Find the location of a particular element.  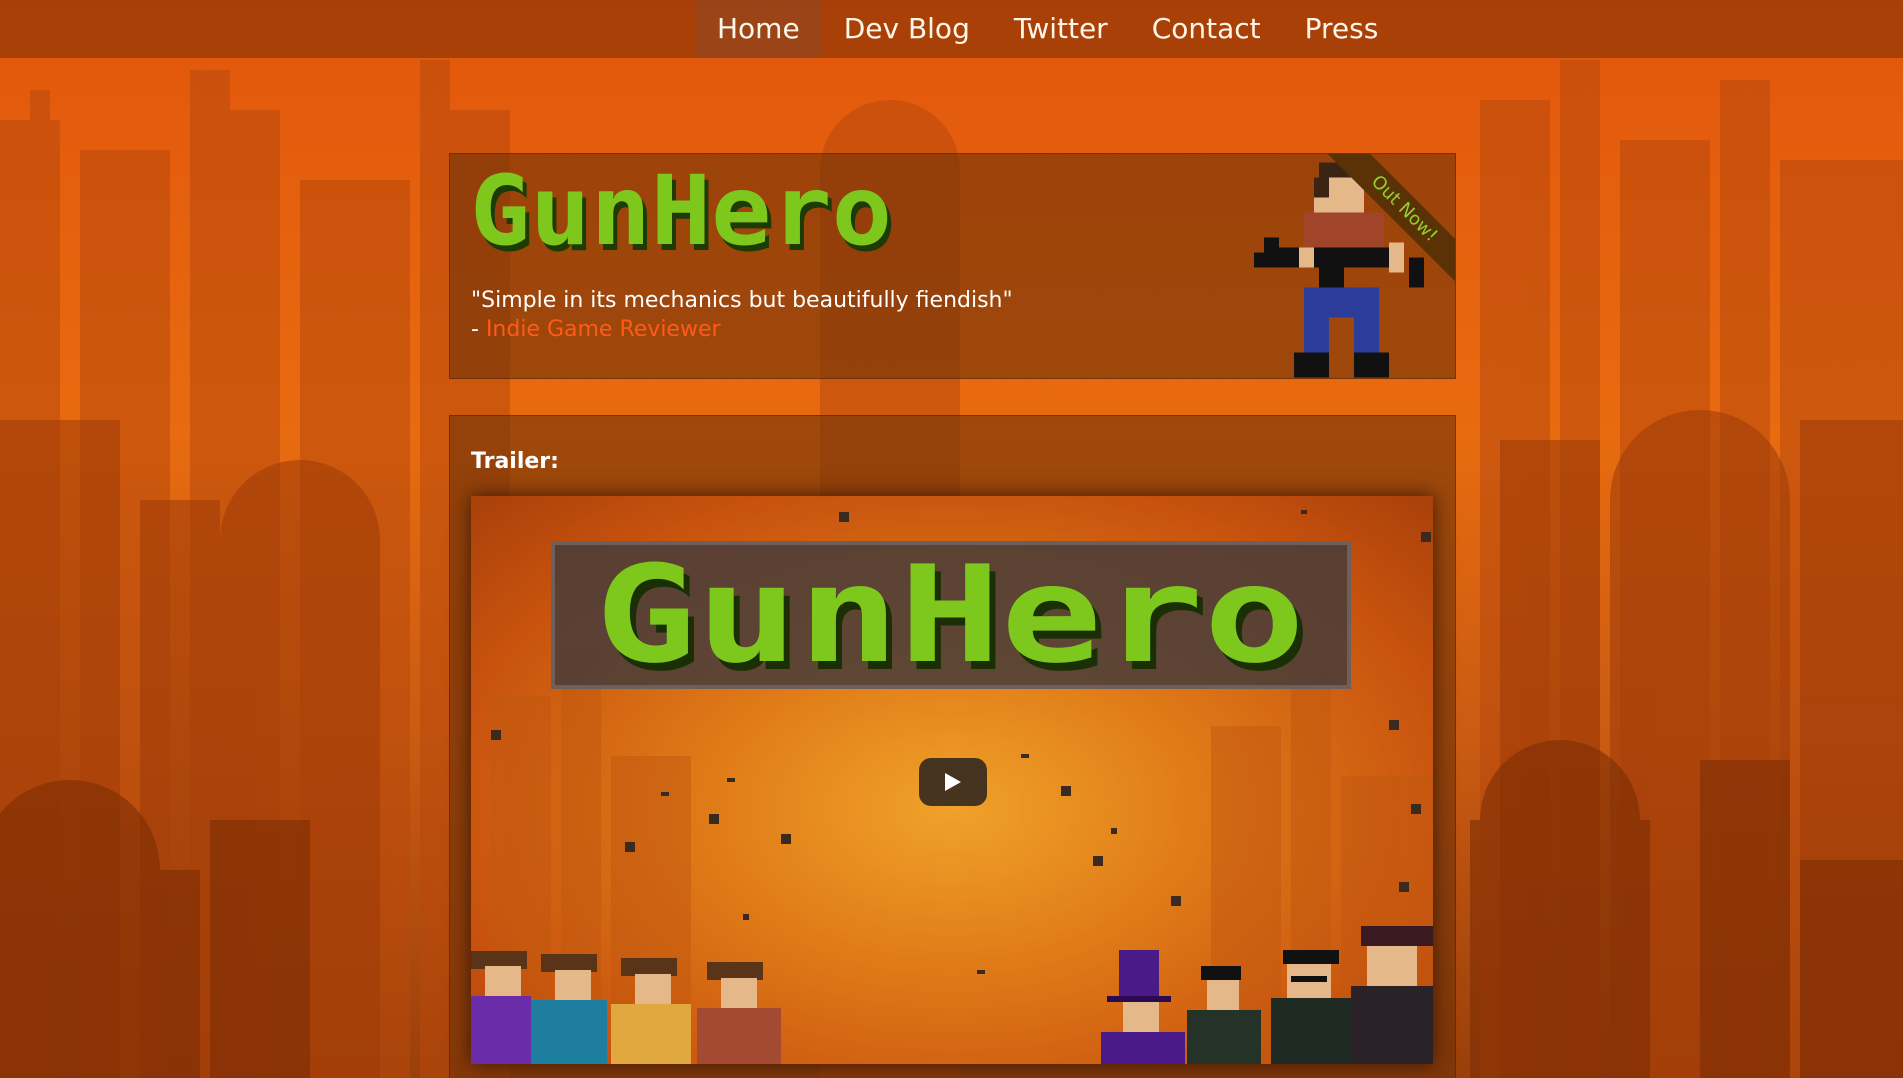

reviewer-link: Indie Game Reviewer is located at coordinates (603, 329).